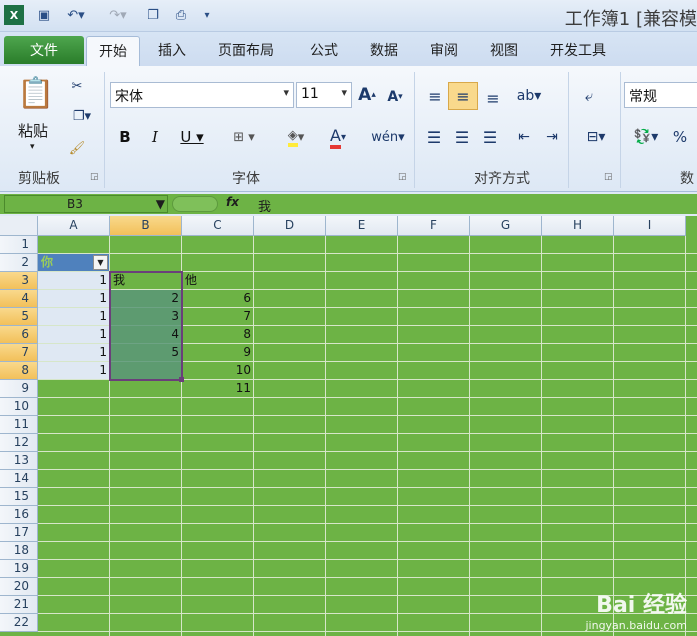 This screenshot has width=697, height=636. Describe the element at coordinates (195, 204) in the screenshot. I see `formula-bar-handle` at that location.